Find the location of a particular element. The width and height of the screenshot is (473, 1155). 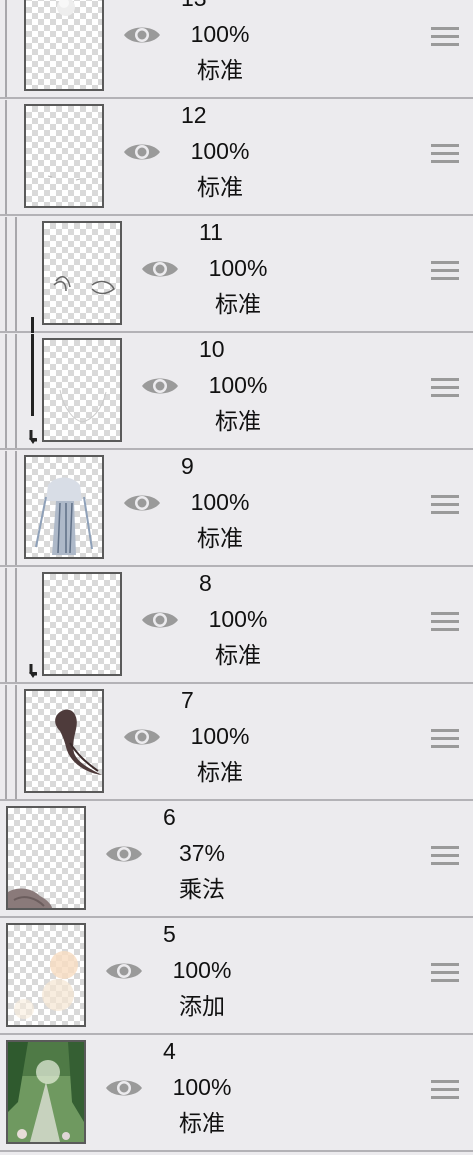

layer-row-6: 6 37% 乘法 is located at coordinates (236, 860).